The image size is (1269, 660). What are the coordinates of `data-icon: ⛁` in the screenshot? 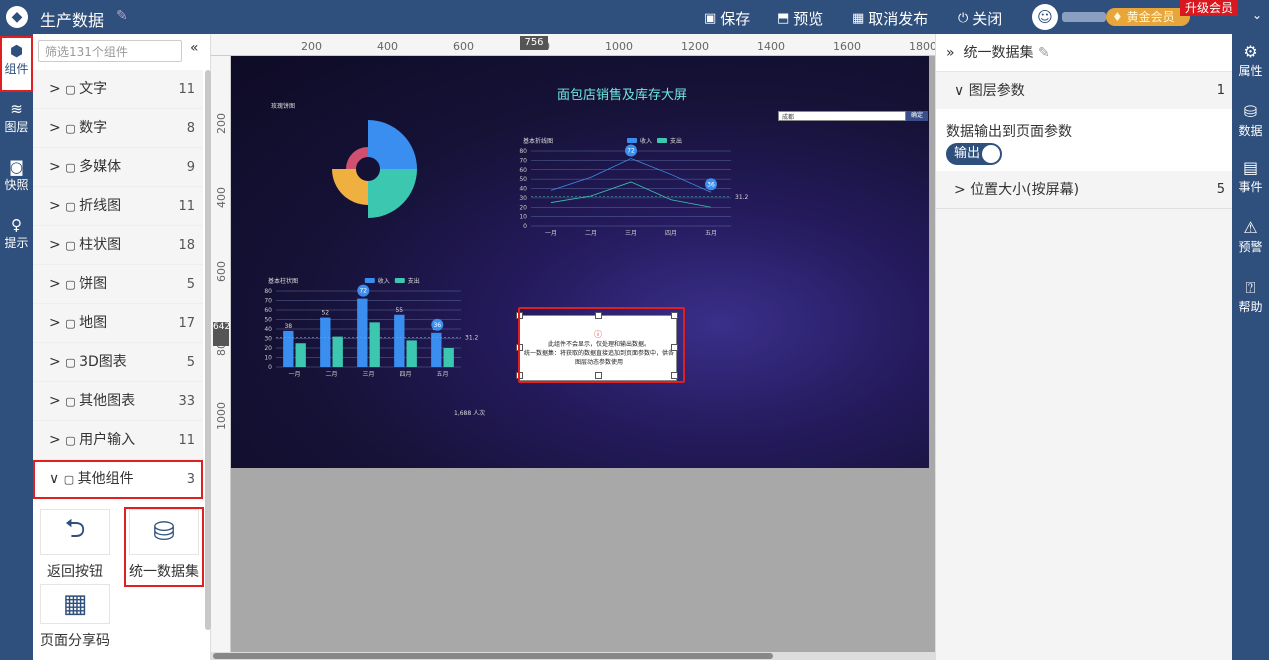 It's located at (1250, 111).